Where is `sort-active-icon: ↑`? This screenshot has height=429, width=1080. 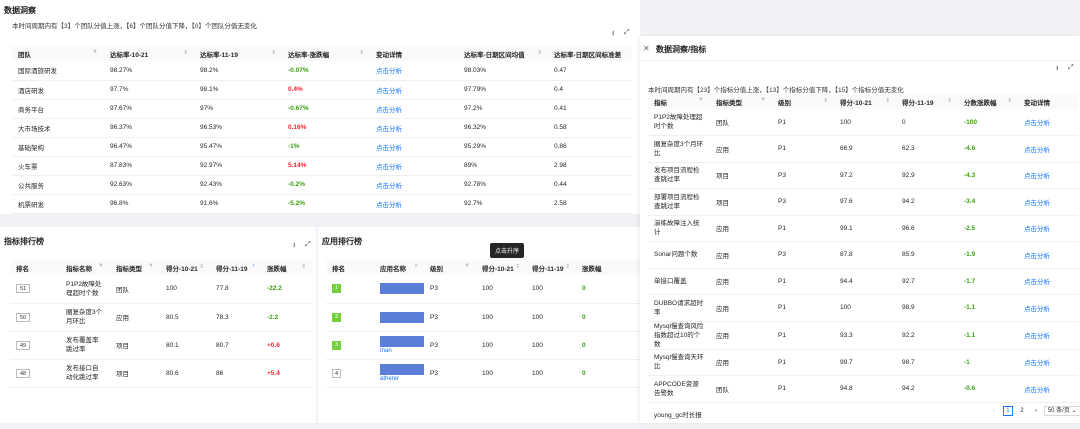
sort-active-icon: ↑ is located at coordinates (253, 266).